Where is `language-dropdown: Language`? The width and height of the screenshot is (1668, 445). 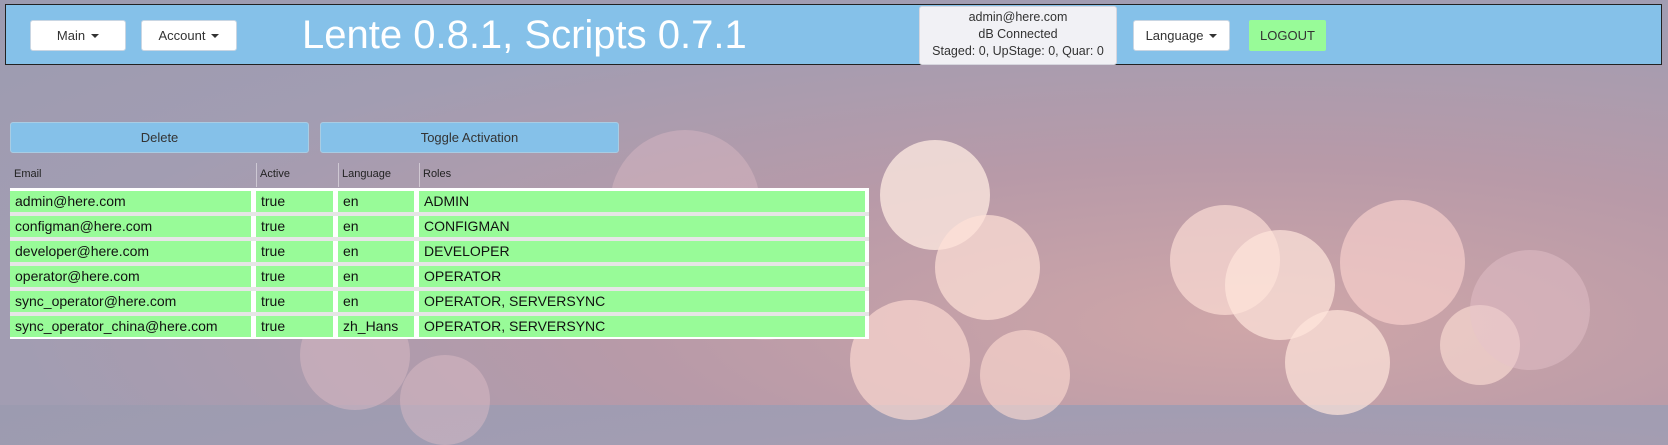
language-dropdown: Language is located at coordinates (1181, 35).